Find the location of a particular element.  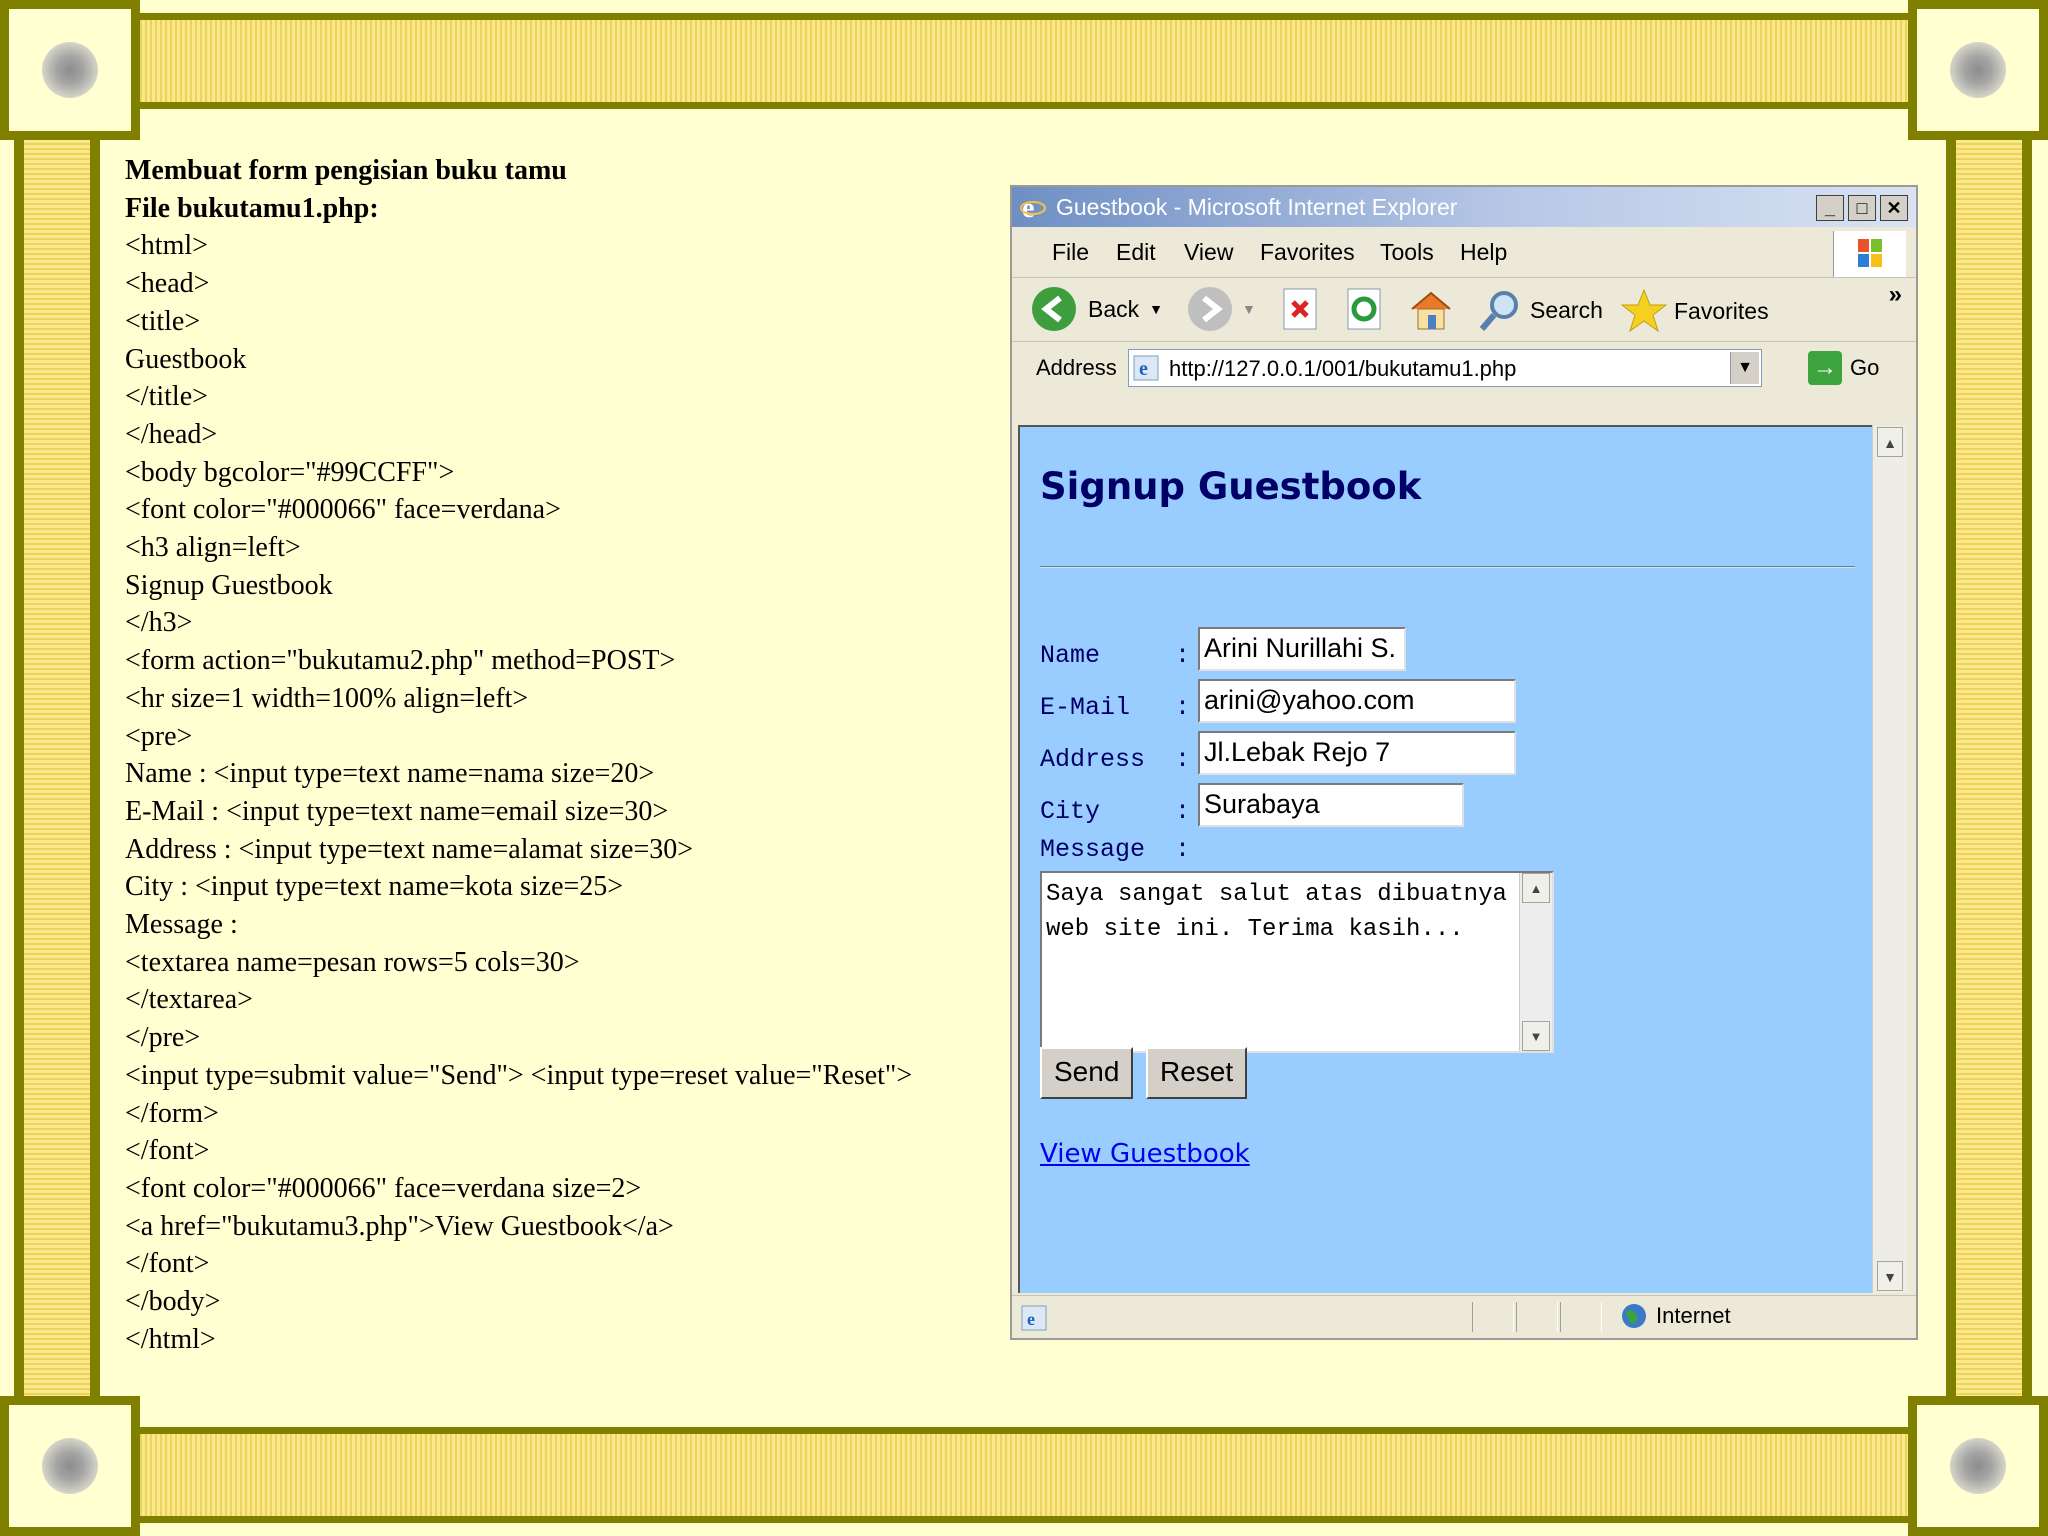

search-button: Search is located at coordinates (1539, 310).